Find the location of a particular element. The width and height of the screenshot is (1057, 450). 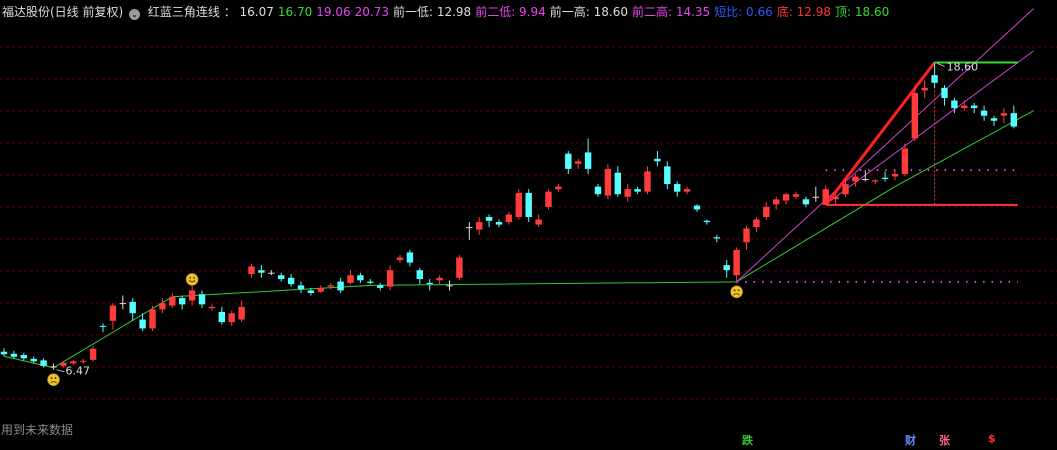

high-point-label: 18.60 is located at coordinates (963, 67).